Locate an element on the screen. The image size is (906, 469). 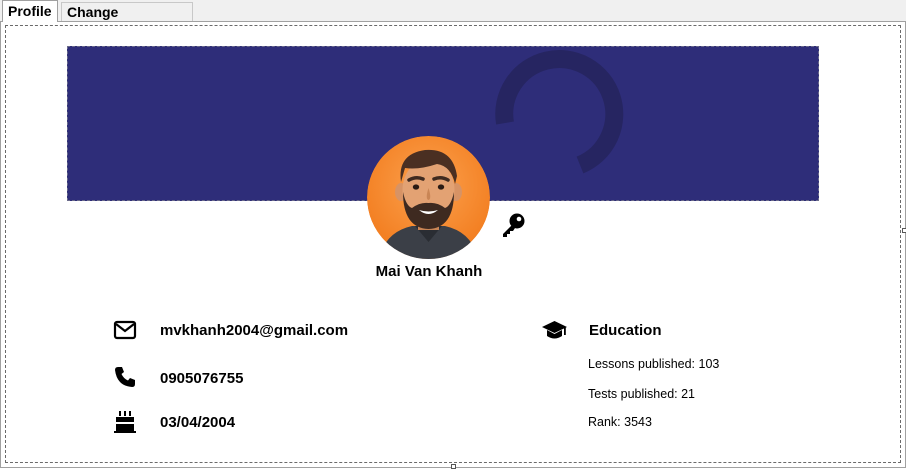
education-title: Education is located at coordinates (625, 330).